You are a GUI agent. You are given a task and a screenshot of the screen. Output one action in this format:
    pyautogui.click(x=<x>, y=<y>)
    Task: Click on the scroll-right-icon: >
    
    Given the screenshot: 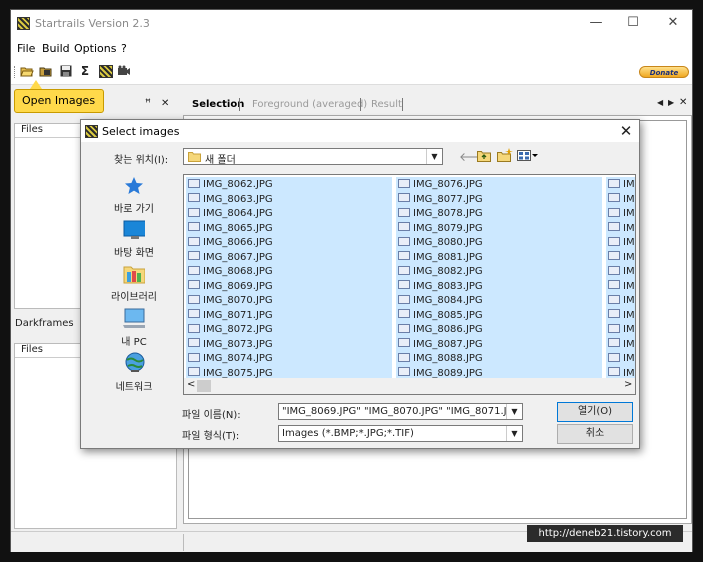 What is the action you would take?
    pyautogui.click(x=628, y=384)
    